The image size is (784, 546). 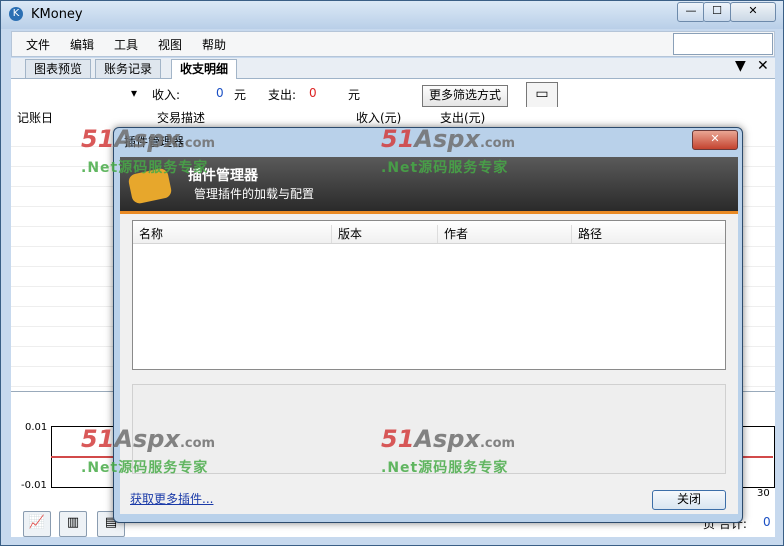 I want to click on books-icon: ▥, so click(x=73, y=524).